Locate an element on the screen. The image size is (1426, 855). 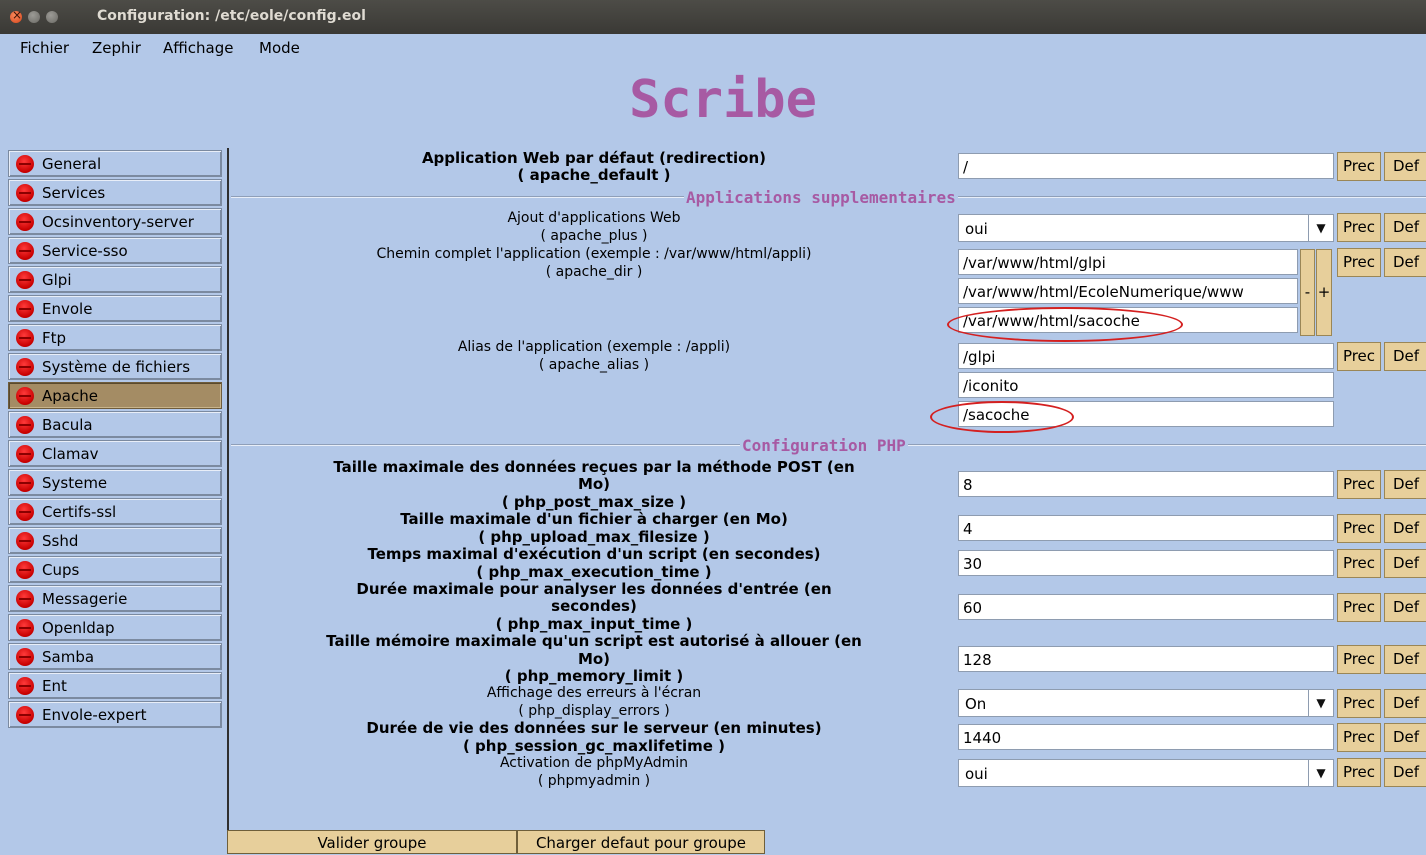
minimize-window-icon is located at coordinates (34, 17).